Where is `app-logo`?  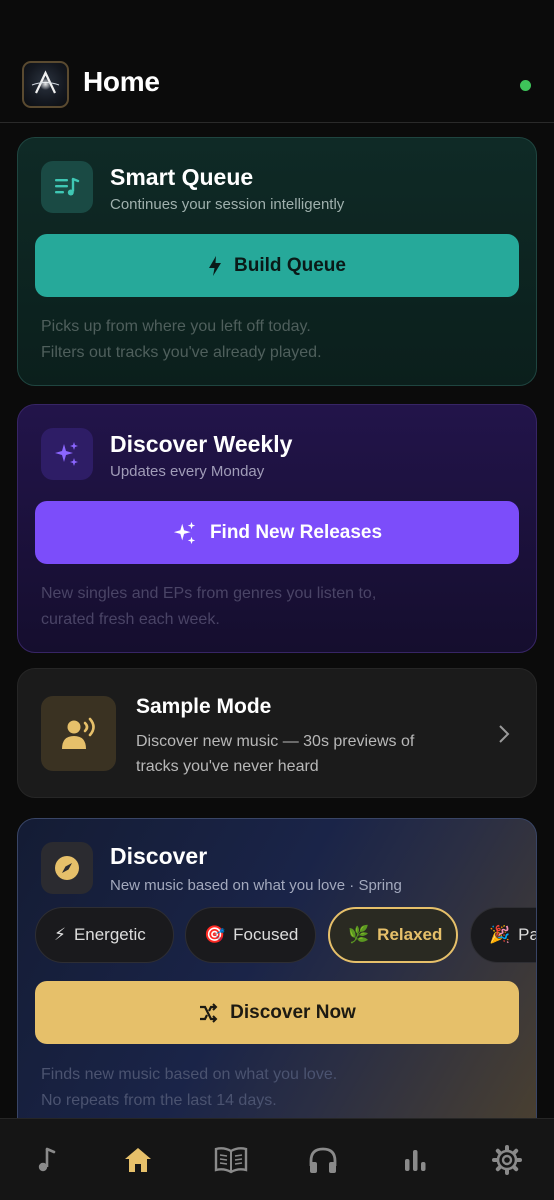
app-logo is located at coordinates (45, 84).